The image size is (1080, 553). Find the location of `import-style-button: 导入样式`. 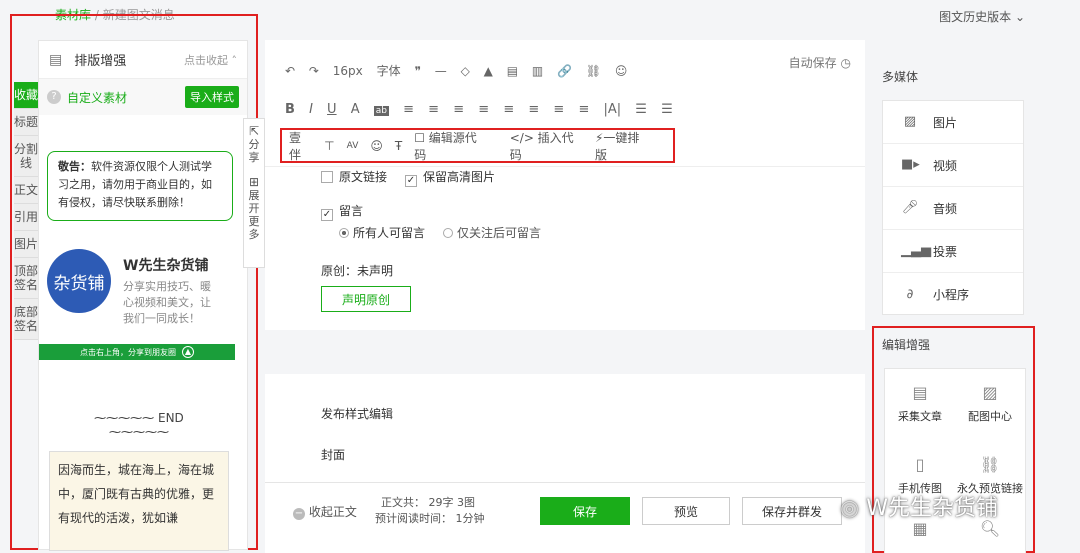

import-style-button: 导入样式 is located at coordinates (212, 97).